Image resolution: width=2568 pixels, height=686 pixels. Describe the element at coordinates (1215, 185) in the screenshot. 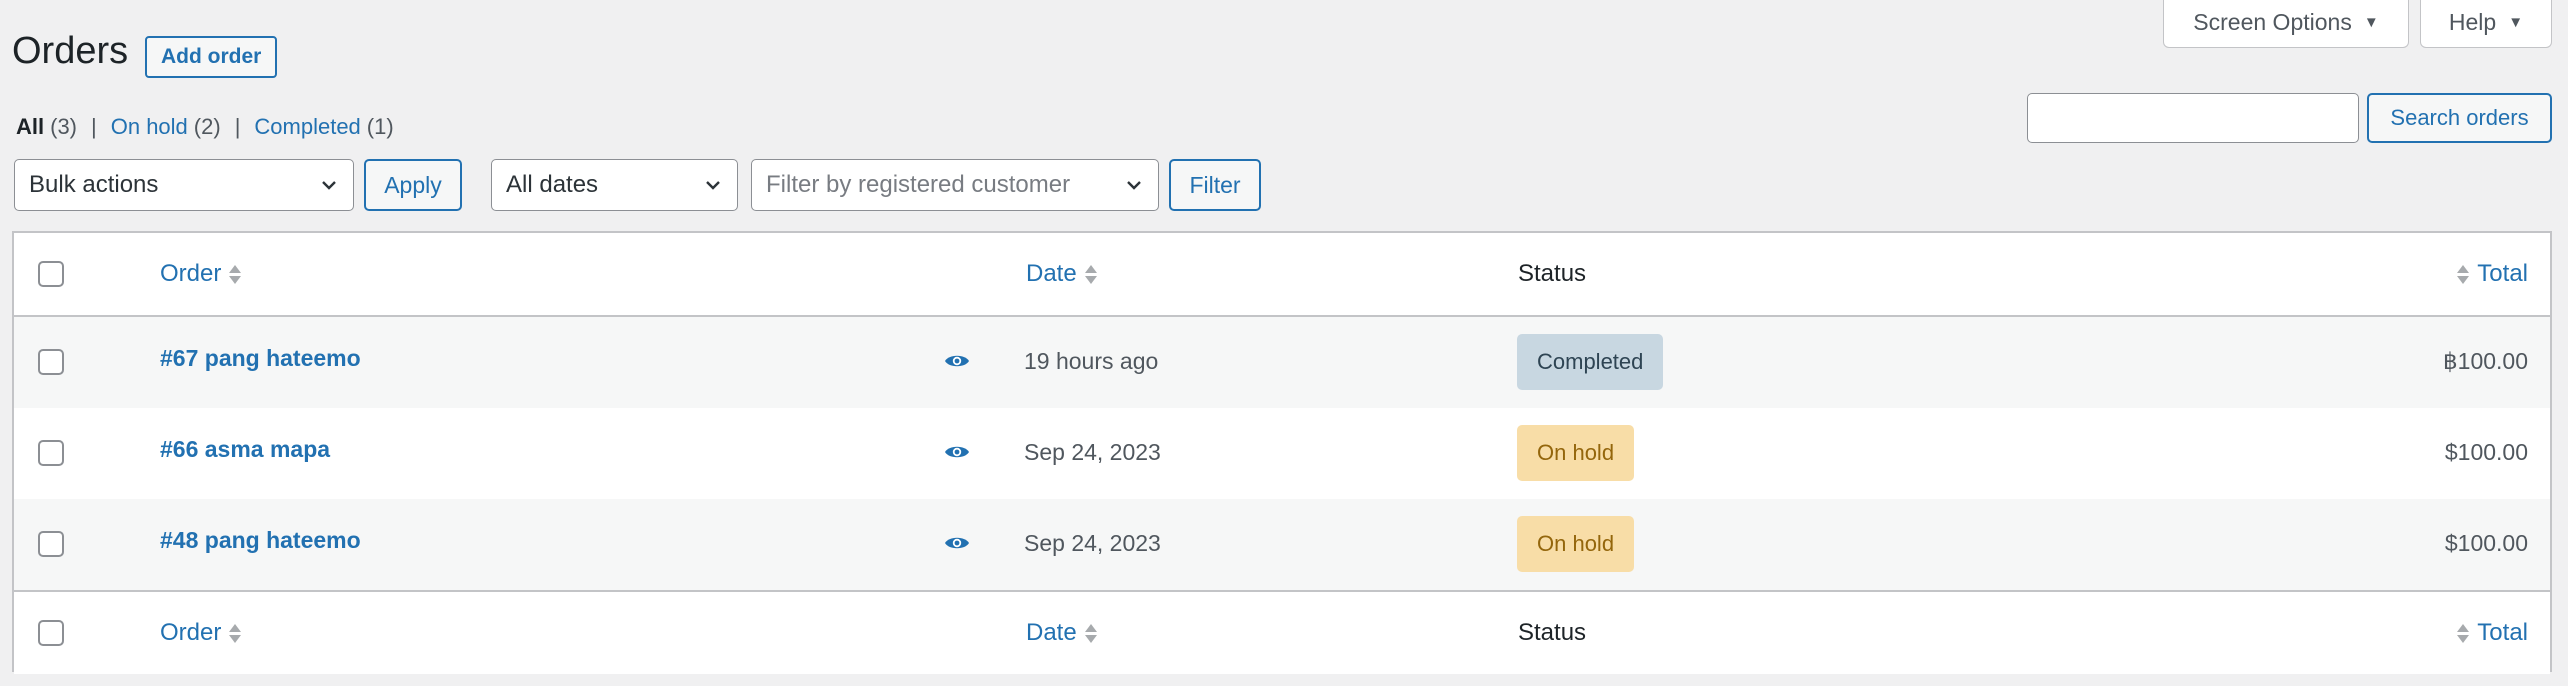

I see `filter-button: Filter` at that location.